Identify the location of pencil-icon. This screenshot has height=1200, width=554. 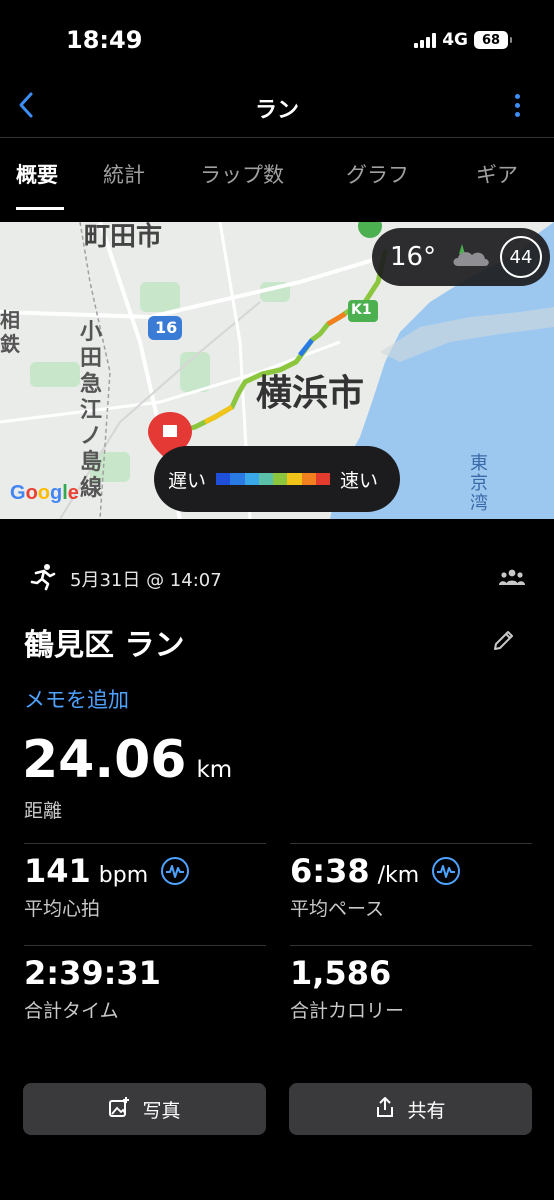
(504, 642).